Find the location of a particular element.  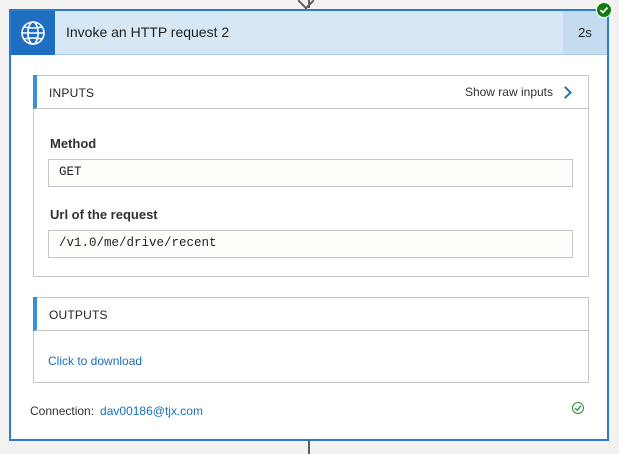

inputs-section-header: INPUTS Show raw inputs is located at coordinates (310, 92).